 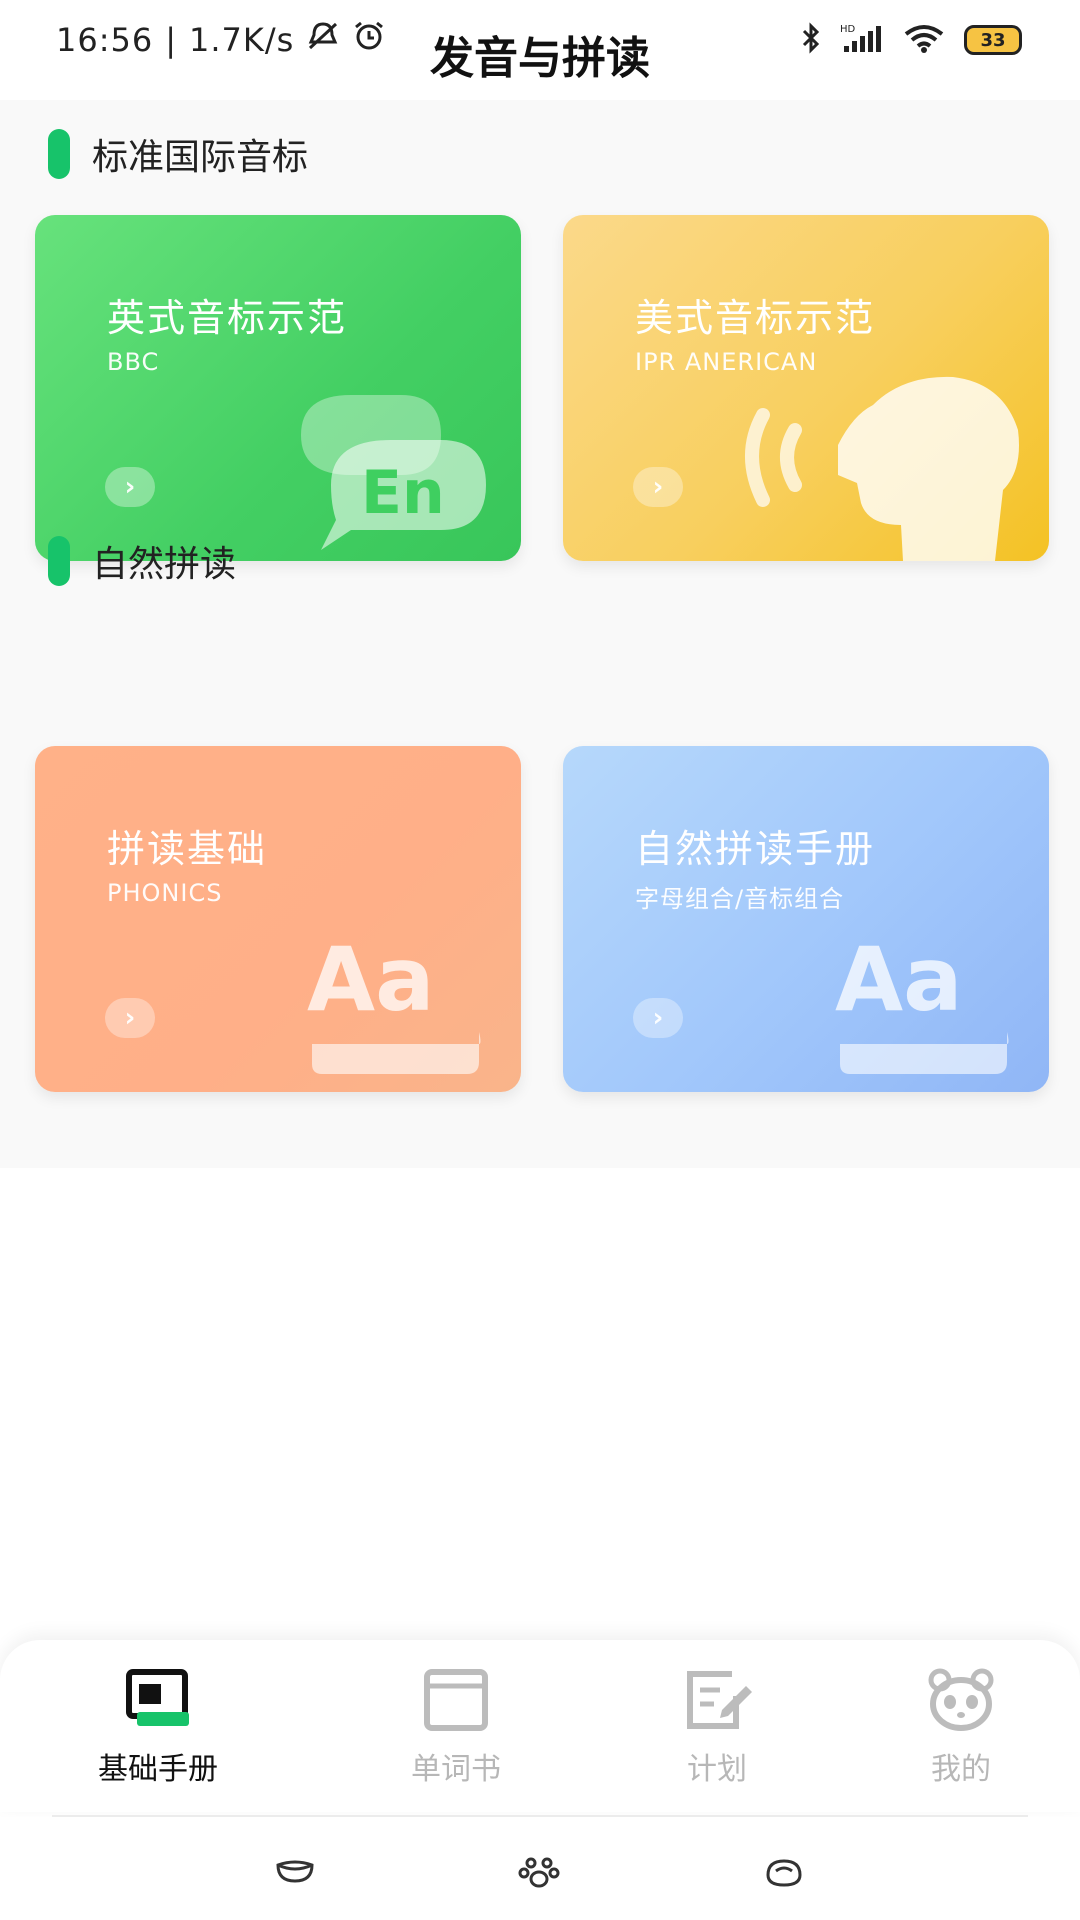 I want to click on book-icon, so click(x=157, y=1697).